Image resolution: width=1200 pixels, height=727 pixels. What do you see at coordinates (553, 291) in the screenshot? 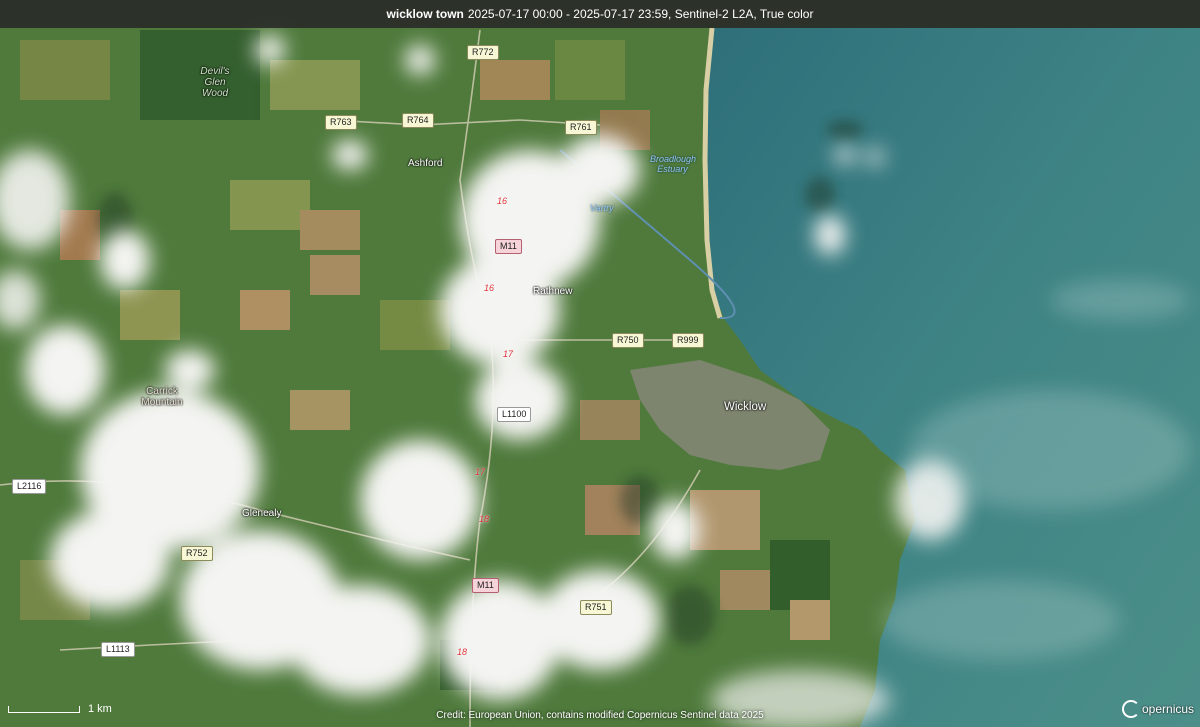
I see `place-rathnew: Rathnew` at bounding box center [553, 291].